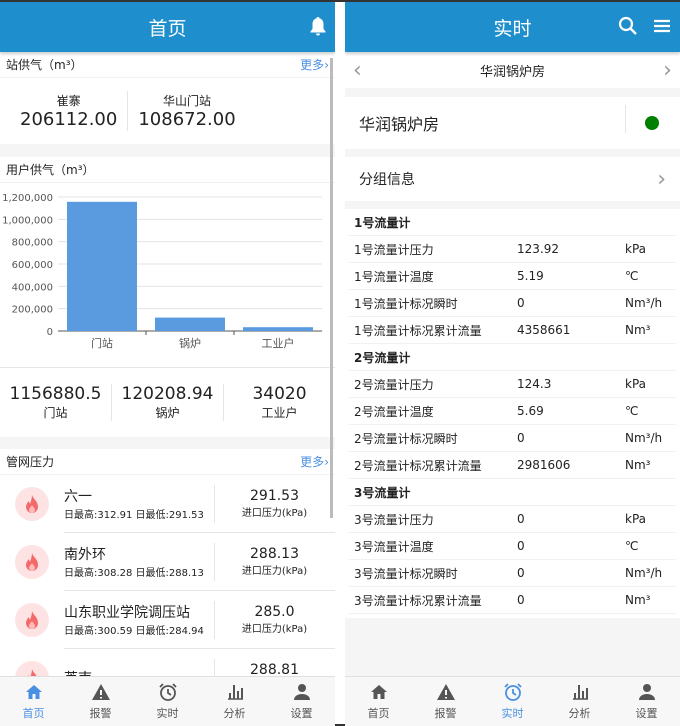 The width and height of the screenshot is (680, 726). Describe the element at coordinates (235, 692) in the screenshot. I see `bar-chart-icon` at that location.